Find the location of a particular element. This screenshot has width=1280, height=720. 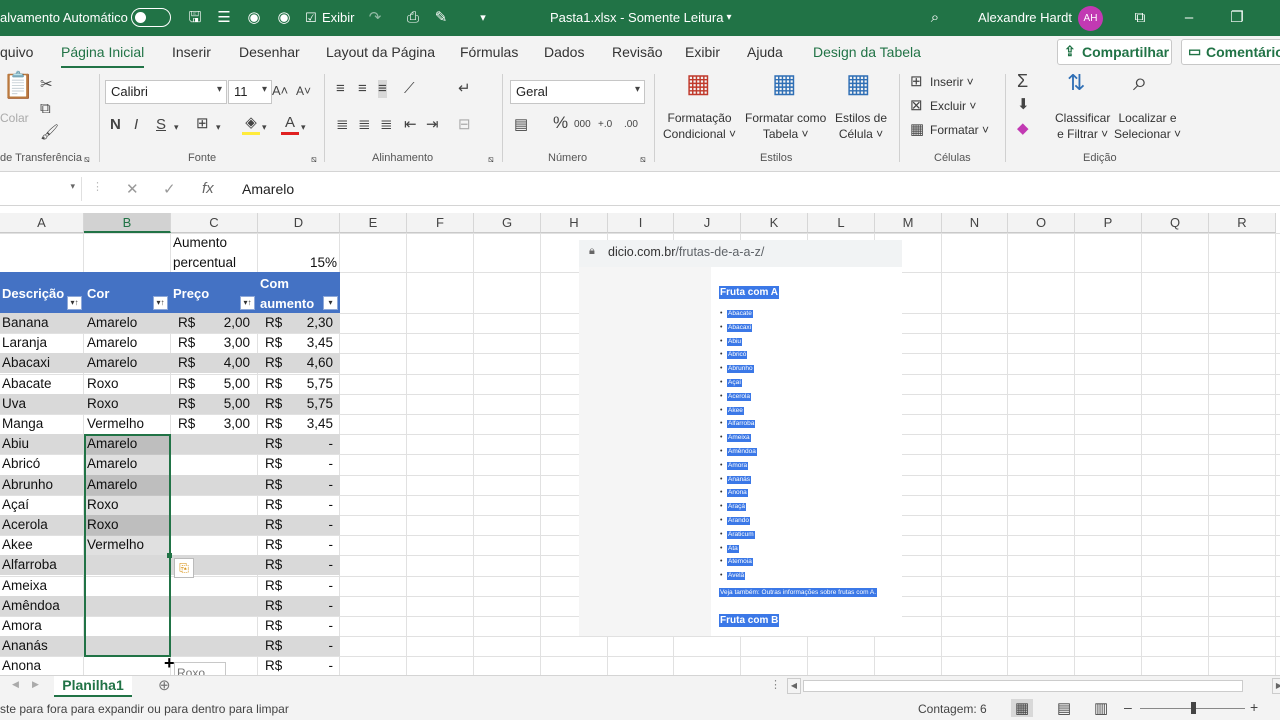

cell-aumento: 3,45 is located at coordinates (309, 424).